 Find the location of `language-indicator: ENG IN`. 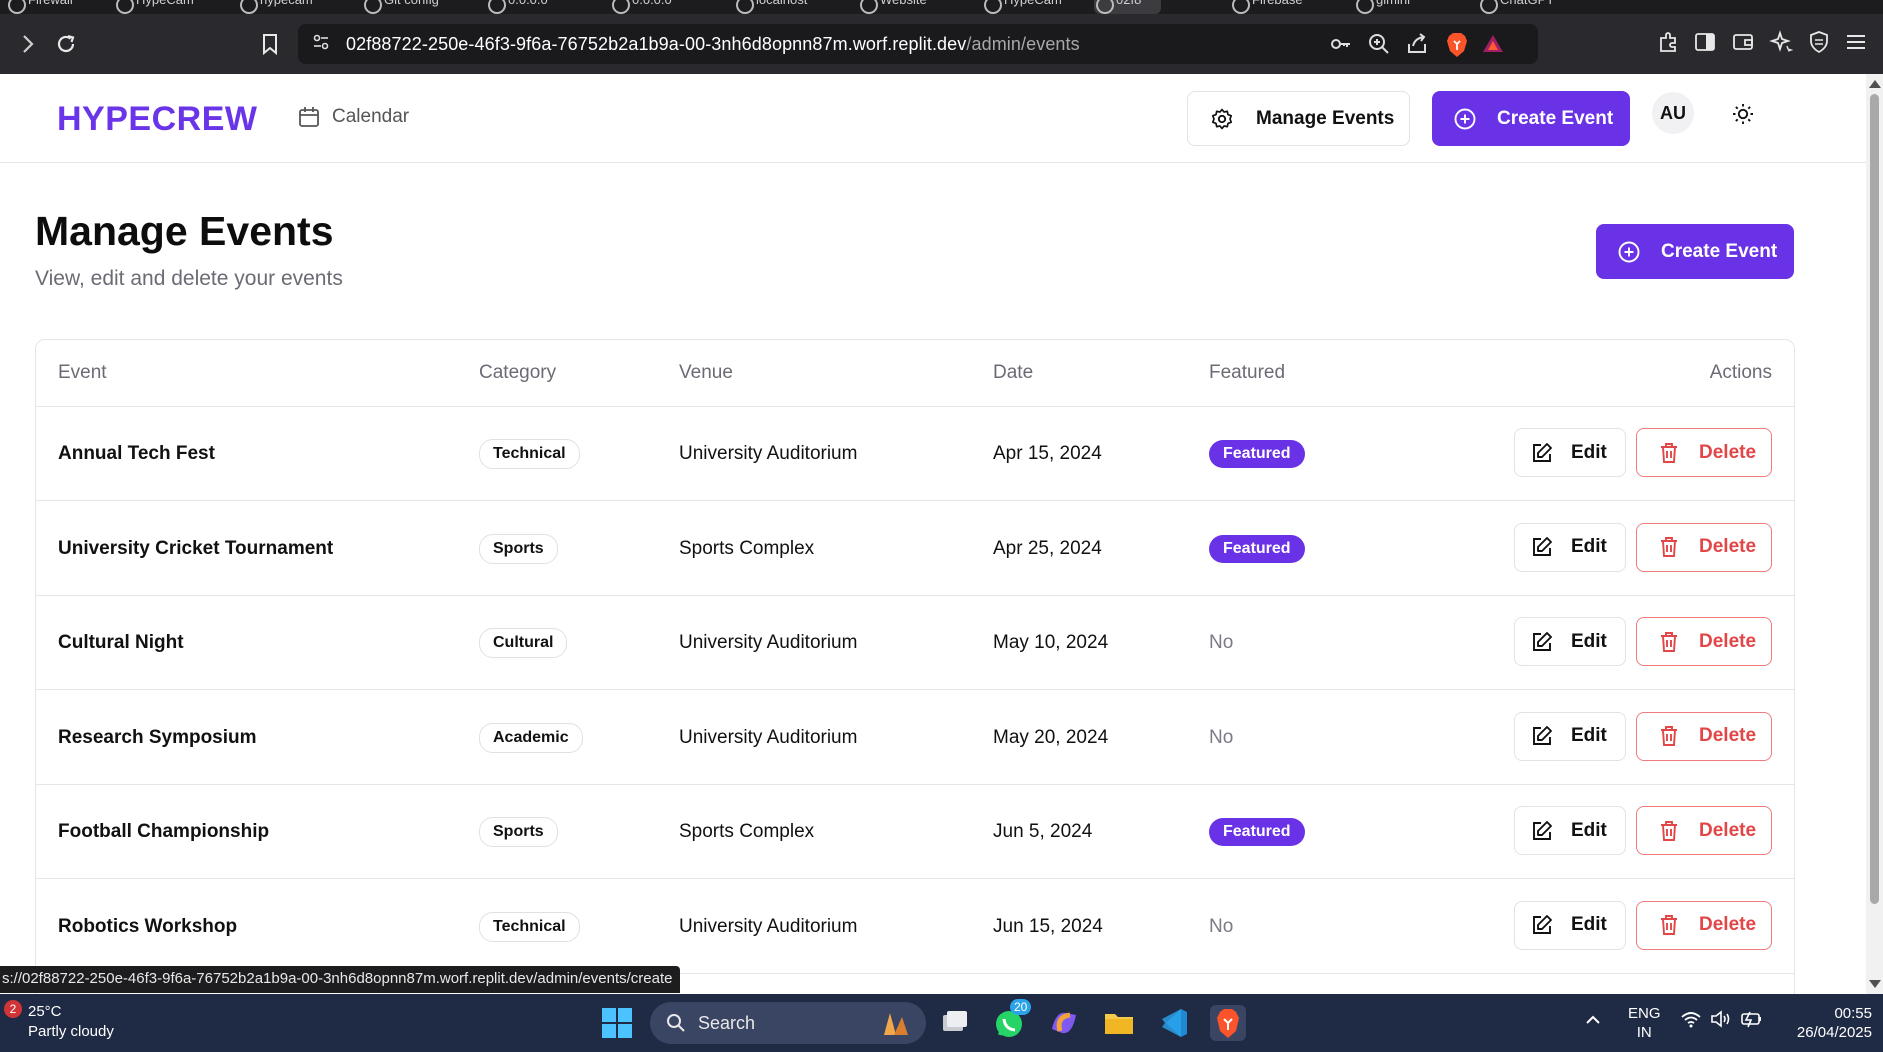

language-indicator: ENG IN is located at coordinates (1644, 1023).